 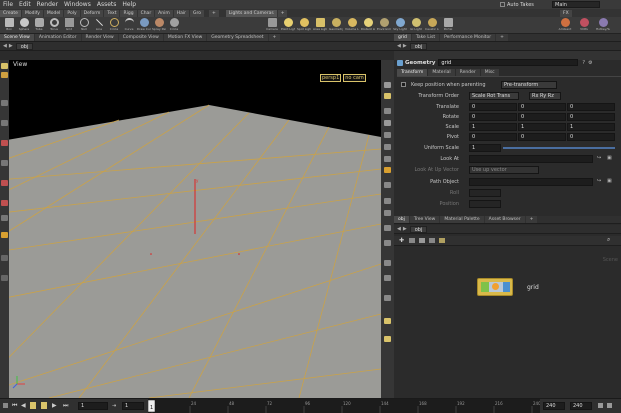 What do you see at coordinates (400, 25) in the screenshot?
I see `sky-light-tool: Sky Light` at bounding box center [400, 25].